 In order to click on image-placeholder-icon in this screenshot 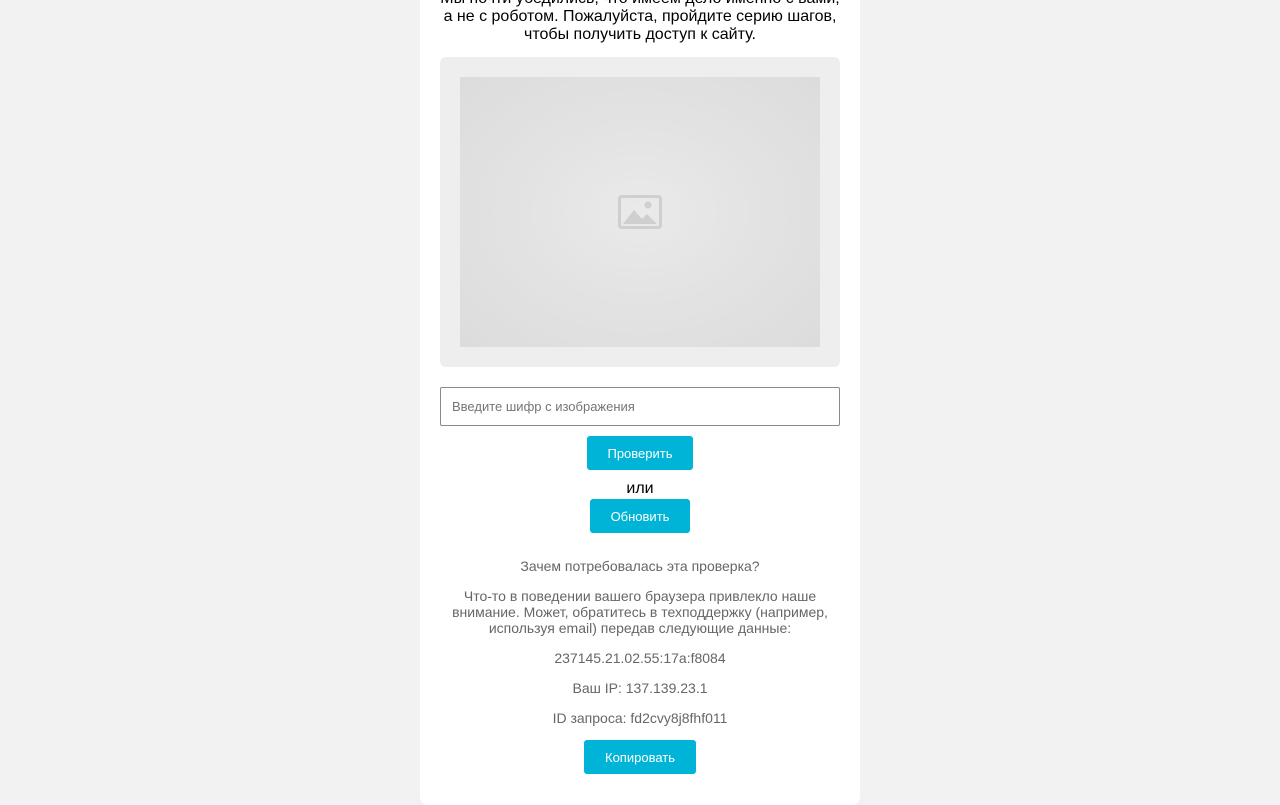, I will do `click(640, 212)`.